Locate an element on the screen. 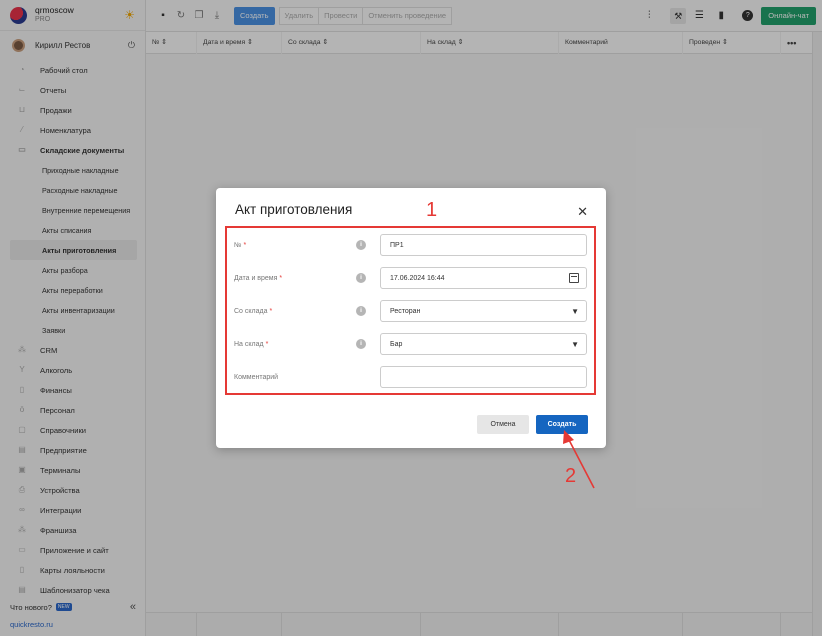 Image resolution: width=822 pixels, height=636 pixels. field-label: Со склада * is located at coordinates (253, 311).